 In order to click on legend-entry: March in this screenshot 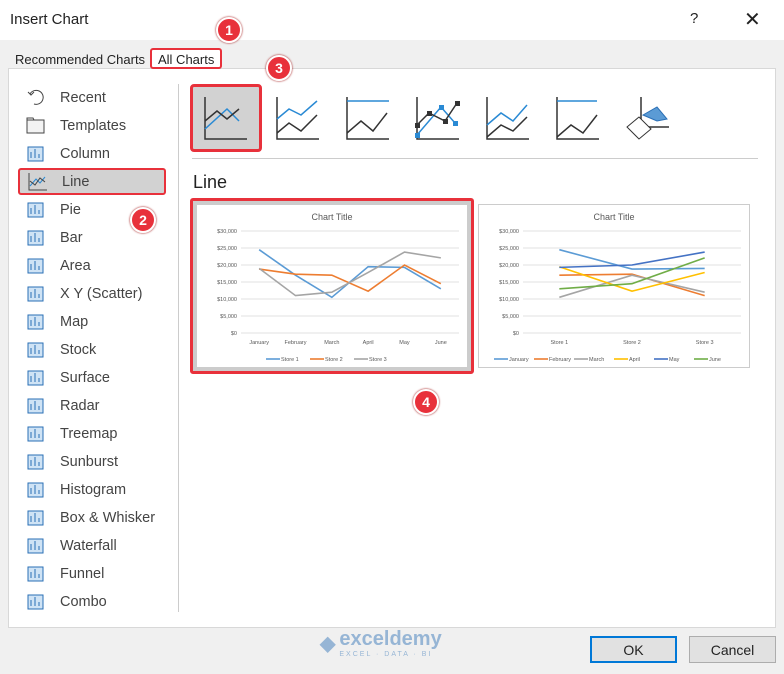, I will do `click(596, 360)`.